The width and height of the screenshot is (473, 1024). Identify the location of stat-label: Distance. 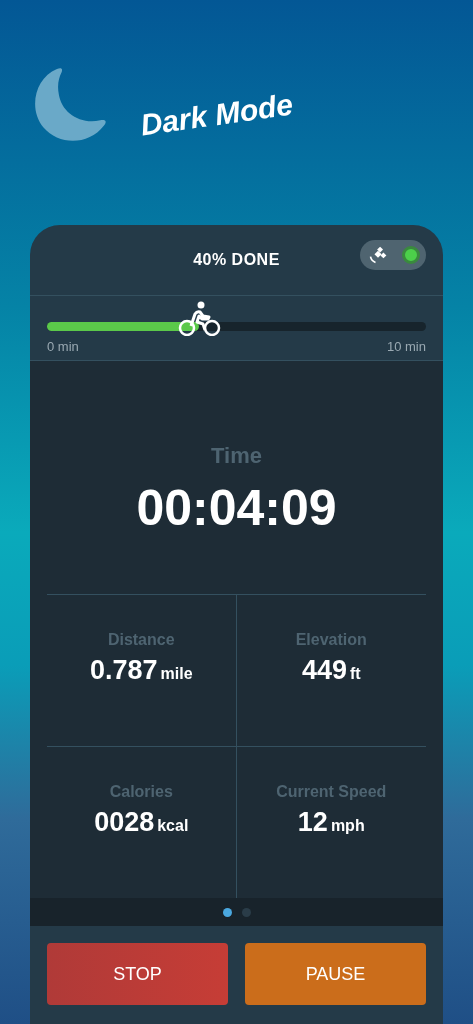
(141, 639).